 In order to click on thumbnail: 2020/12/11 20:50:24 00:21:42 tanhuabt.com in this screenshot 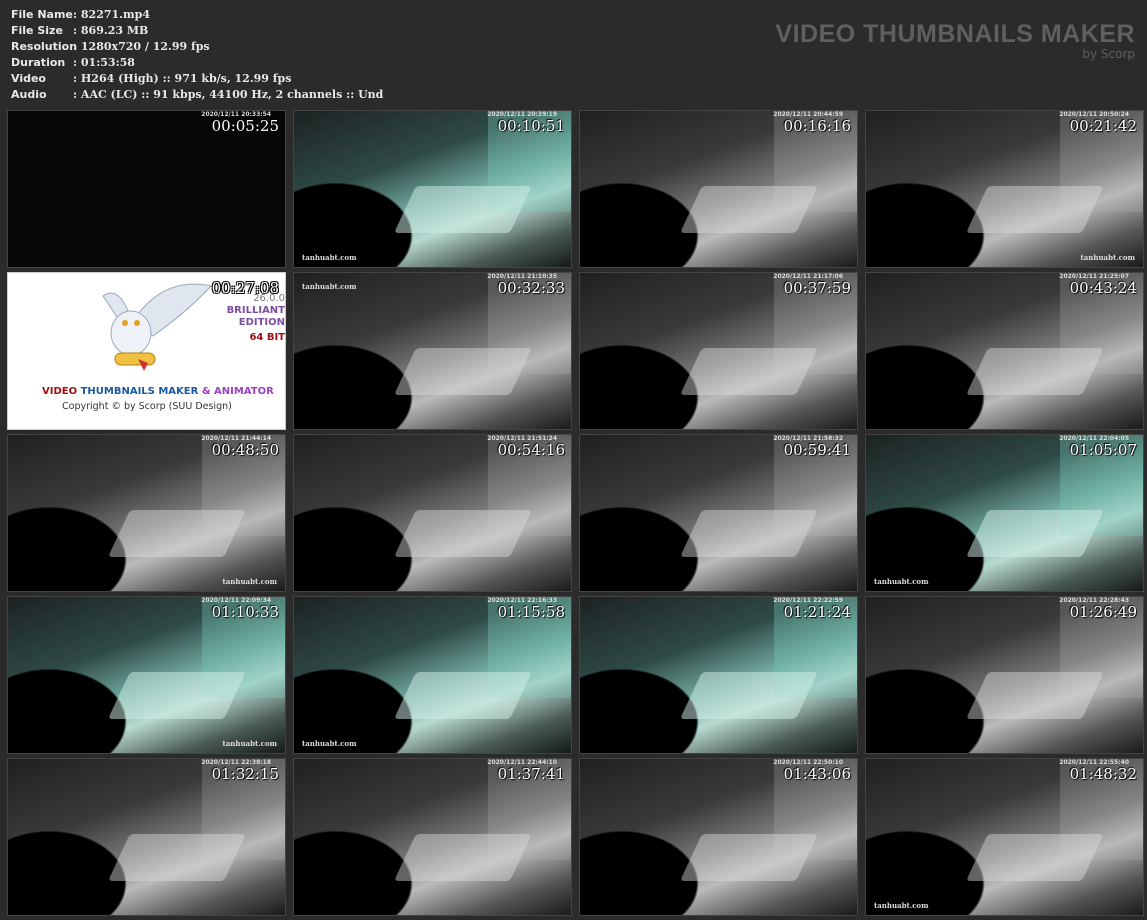, I will do `click(1004, 189)`.